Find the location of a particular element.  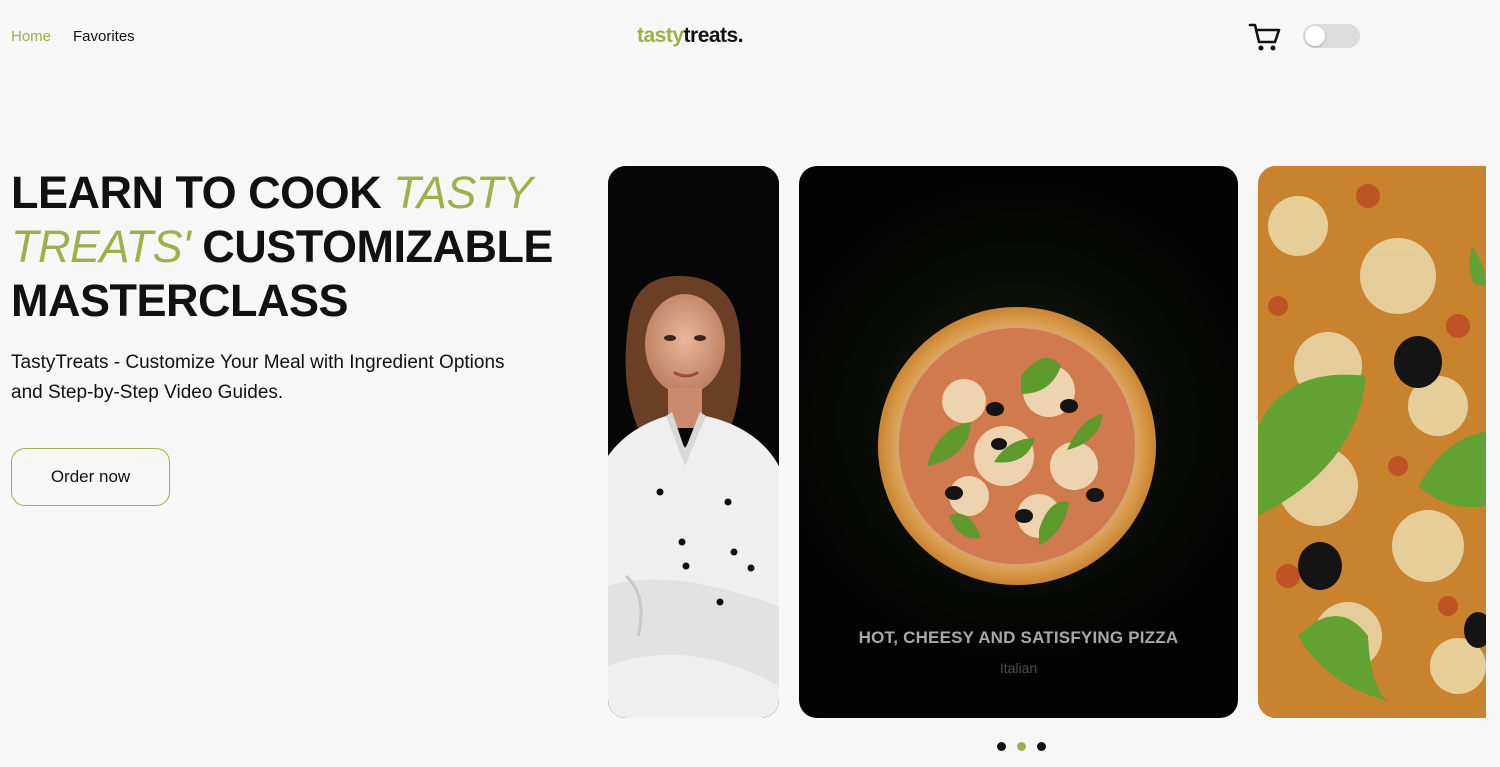

pizza-closeup-image is located at coordinates (1372, 442).